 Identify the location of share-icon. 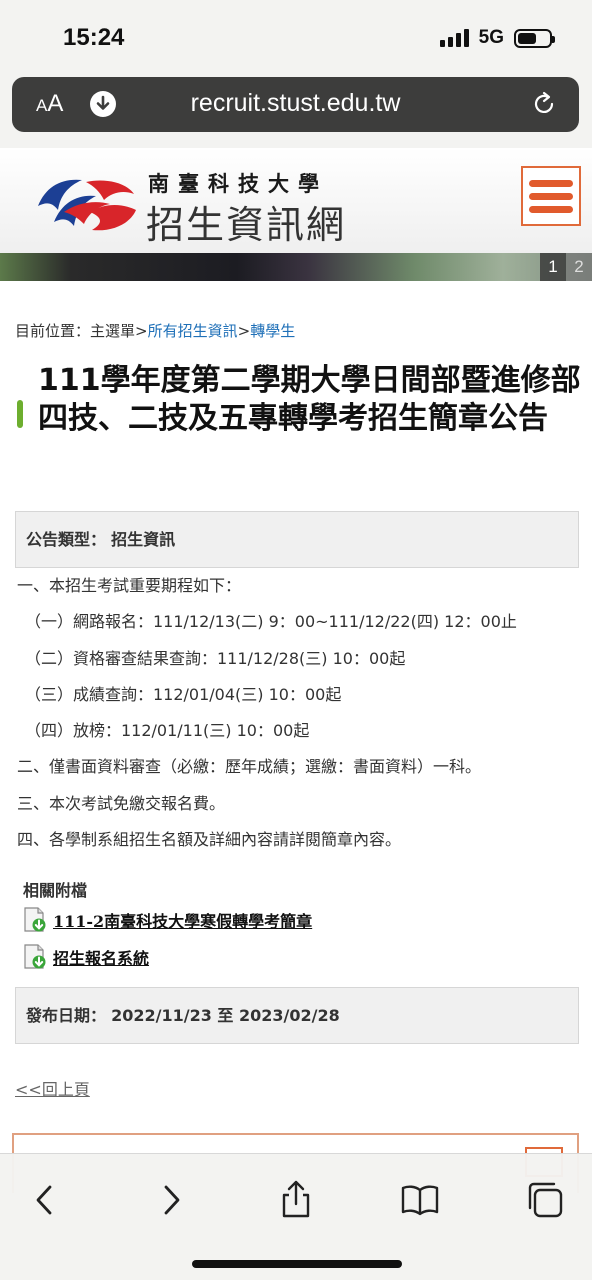
(296, 1200).